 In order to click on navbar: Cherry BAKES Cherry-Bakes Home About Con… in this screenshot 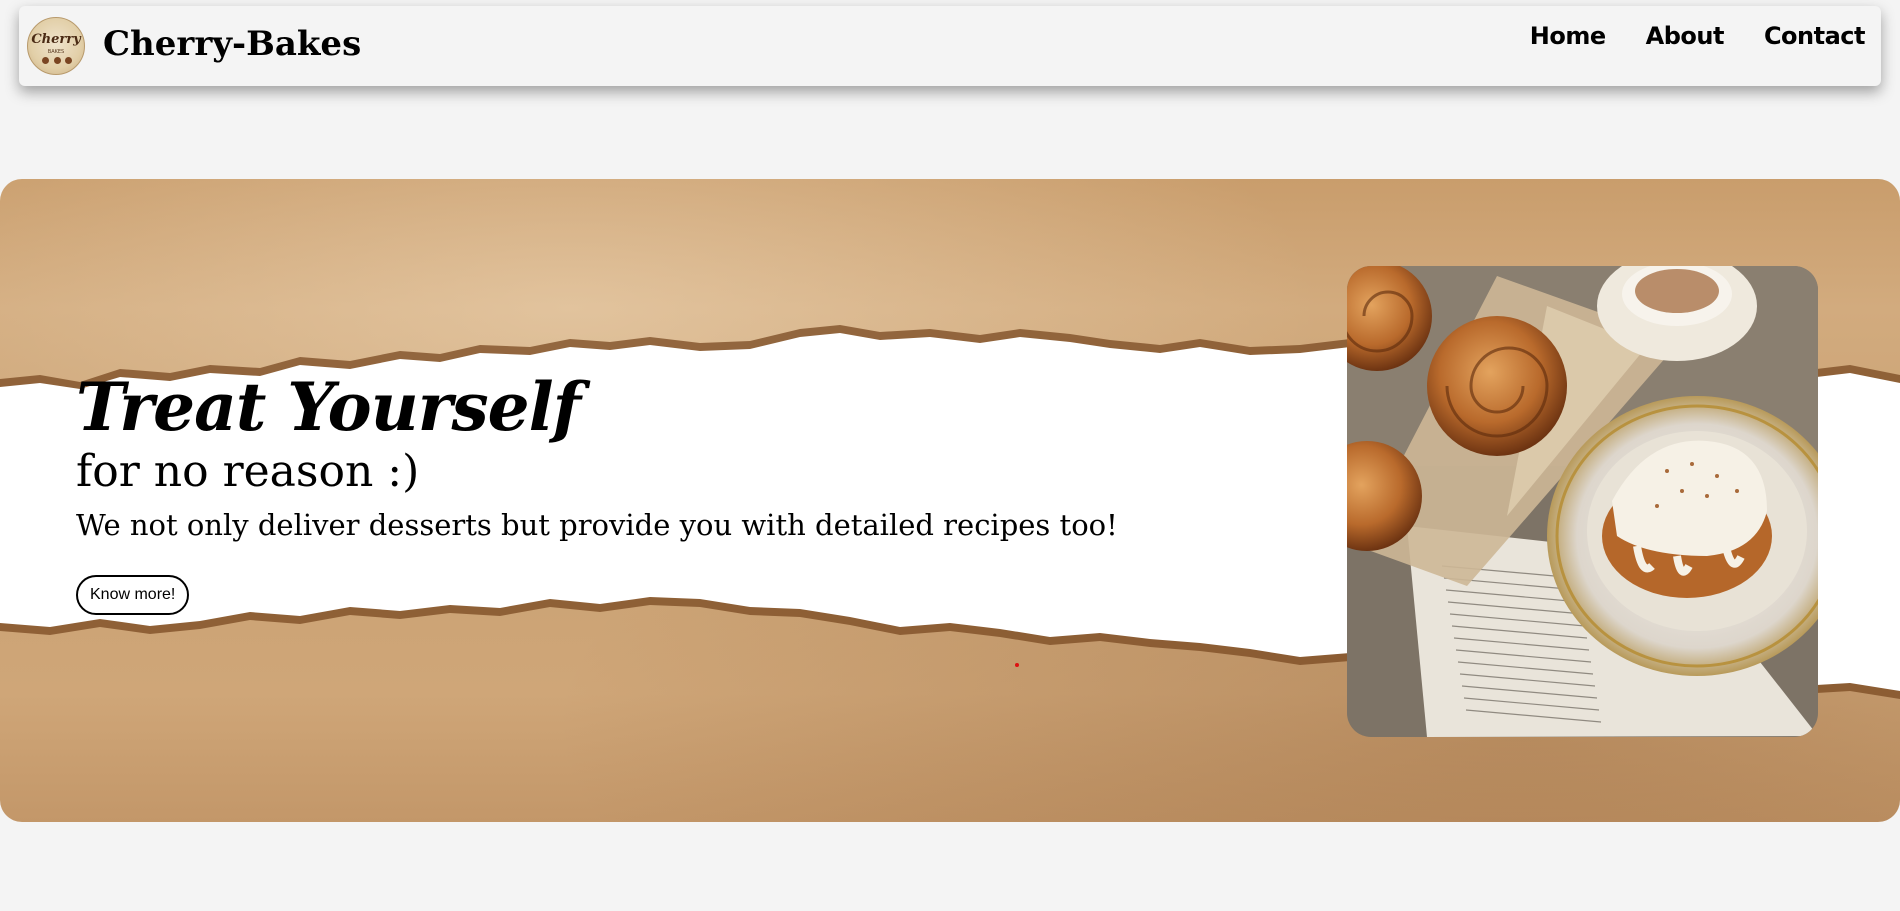, I will do `click(950, 46)`.